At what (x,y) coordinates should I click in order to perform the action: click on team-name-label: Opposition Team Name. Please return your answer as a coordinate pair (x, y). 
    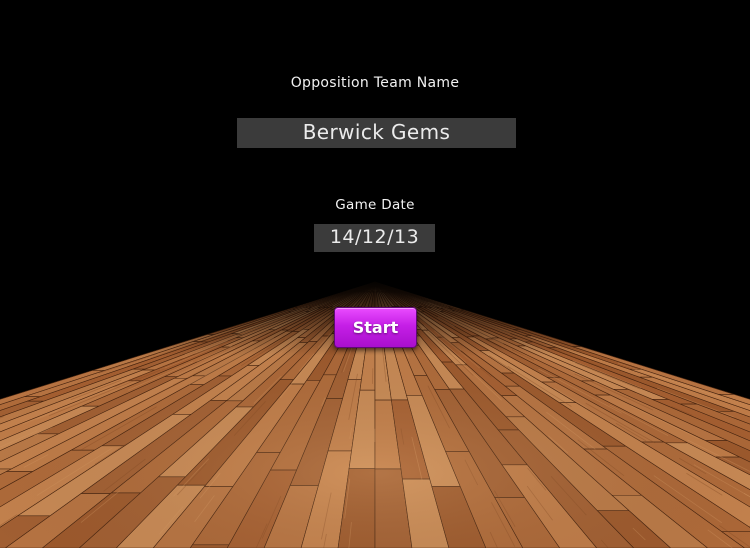
    Looking at the image, I should click on (375, 83).